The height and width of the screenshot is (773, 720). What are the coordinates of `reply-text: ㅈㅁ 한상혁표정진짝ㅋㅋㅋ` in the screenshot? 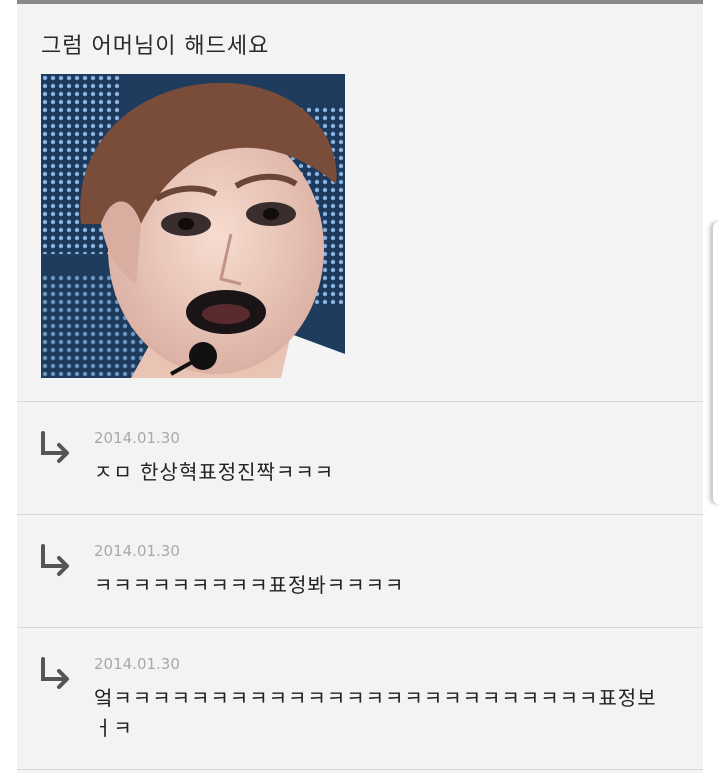 It's located at (214, 472).